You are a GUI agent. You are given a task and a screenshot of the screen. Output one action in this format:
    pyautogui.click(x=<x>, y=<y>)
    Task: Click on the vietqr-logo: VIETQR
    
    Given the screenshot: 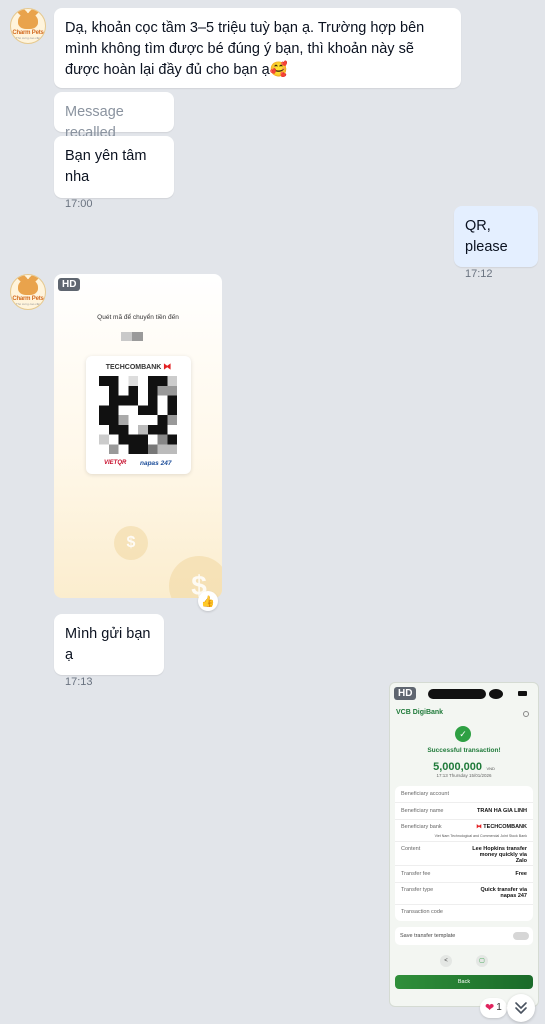 What is the action you would take?
    pyautogui.click(x=115, y=463)
    